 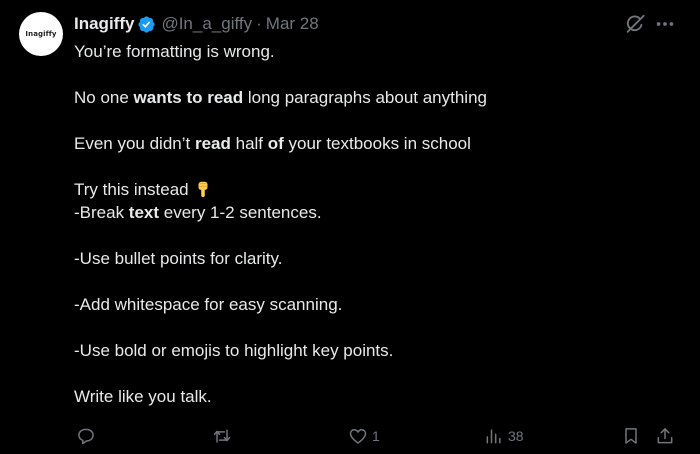 I want to click on share-button, so click(x=665, y=436).